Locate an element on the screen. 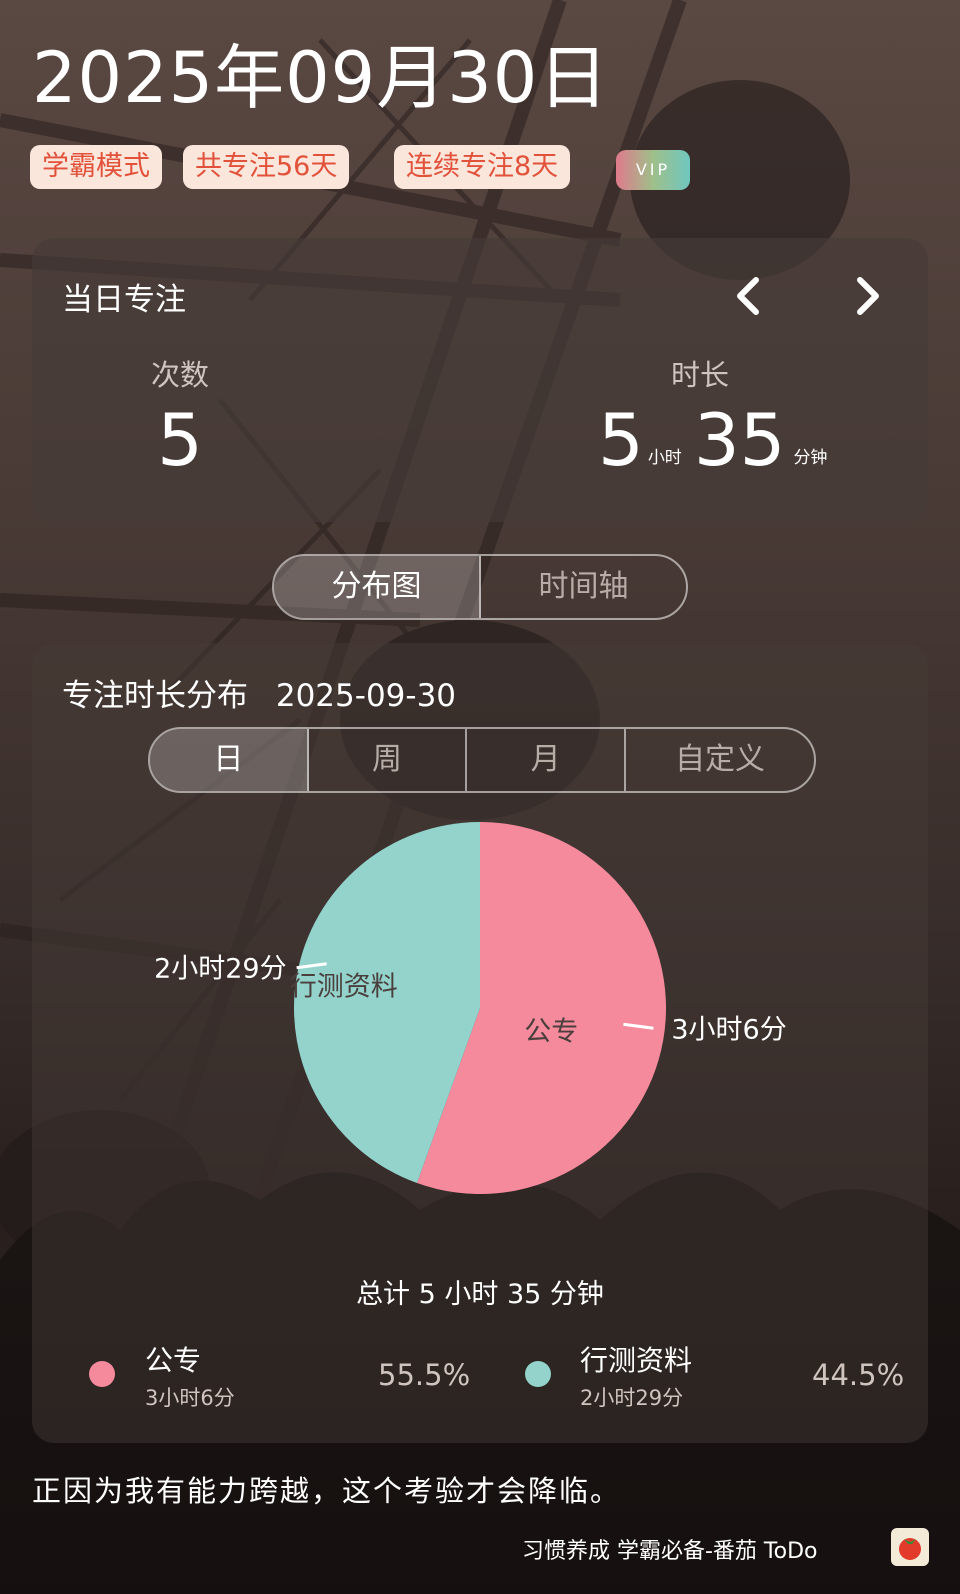  pie-slice-duration-label: 2小时29分 is located at coordinates (220, 969).